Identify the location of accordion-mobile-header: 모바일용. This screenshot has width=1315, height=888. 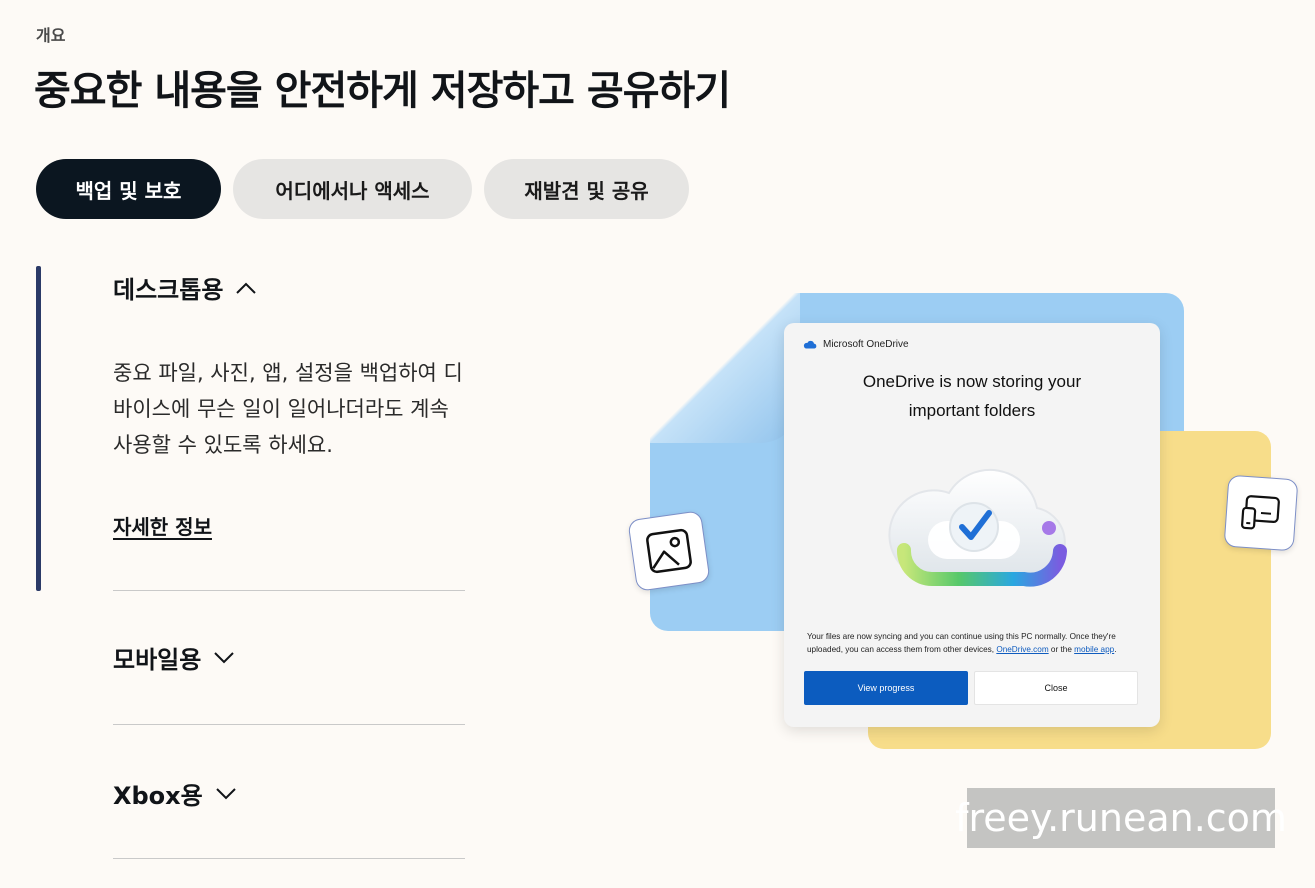
(174, 657).